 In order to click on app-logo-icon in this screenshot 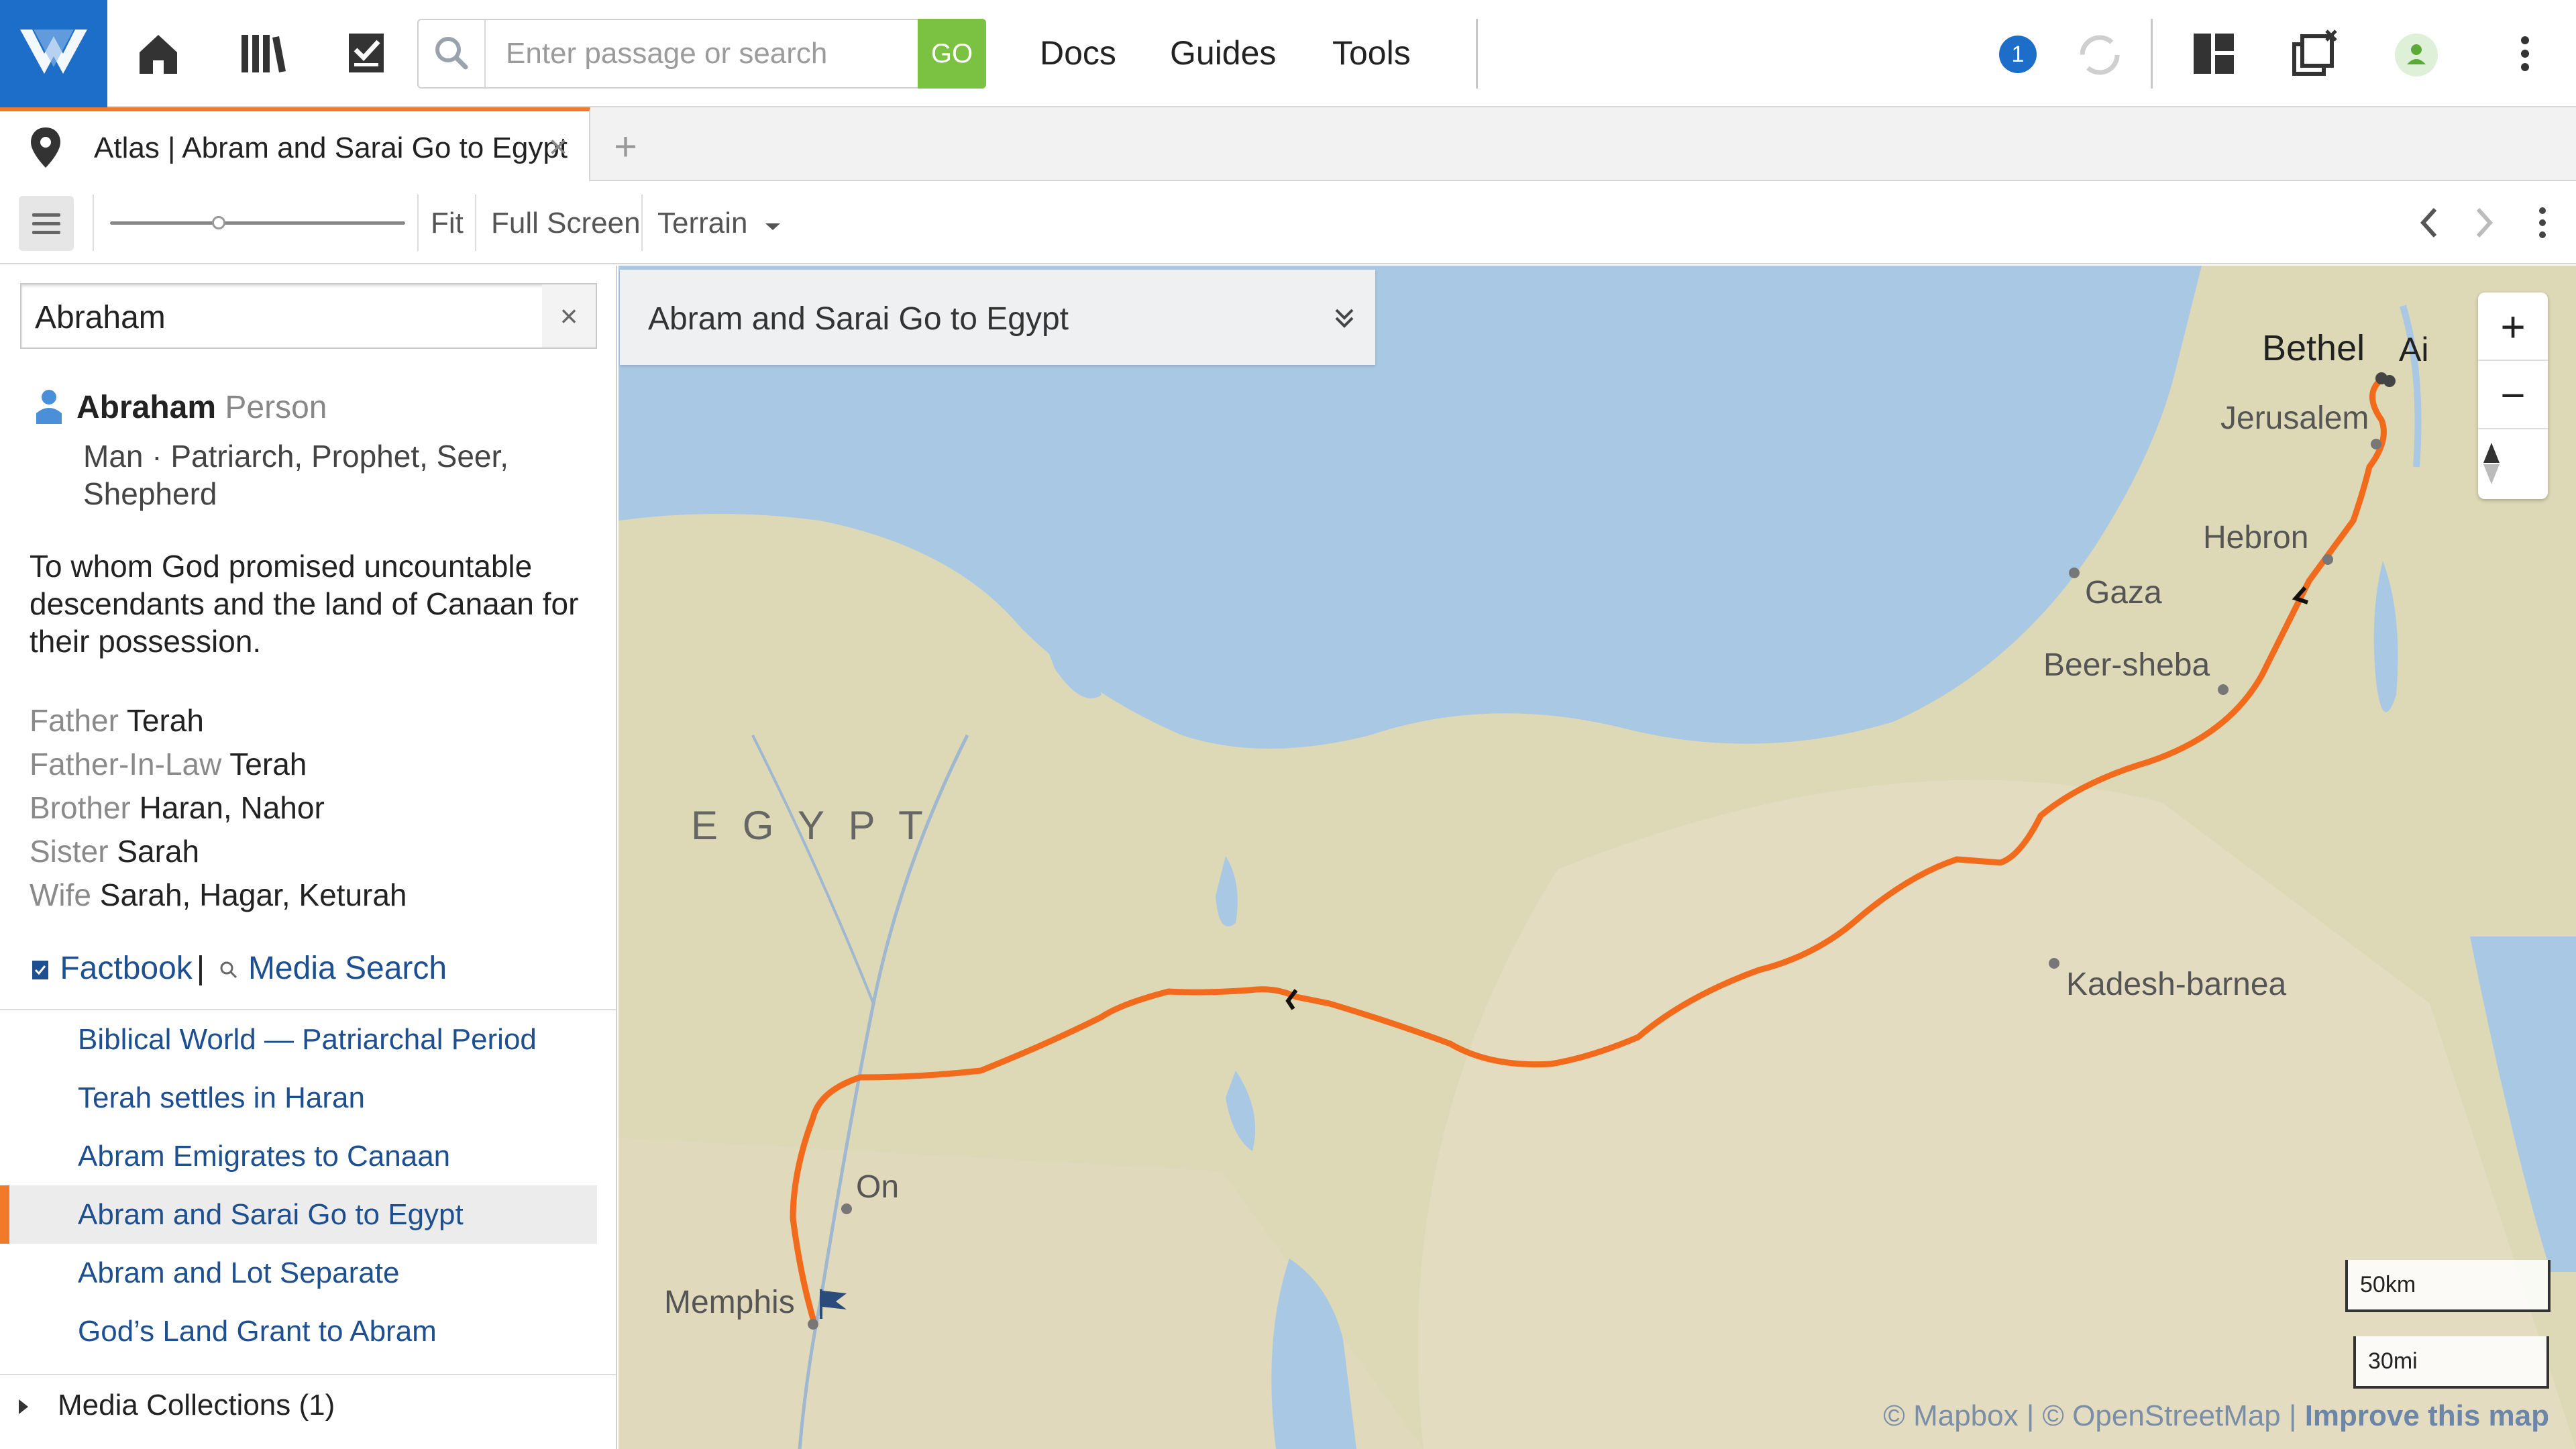, I will do `click(53, 52)`.